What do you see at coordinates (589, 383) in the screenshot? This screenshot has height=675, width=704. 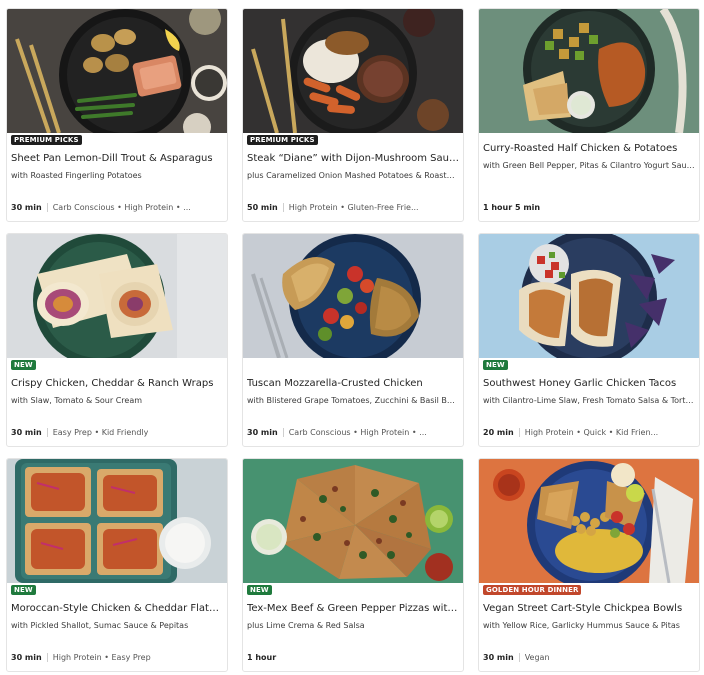 I see `recipe-title: Southwest Honey Garlic Chicken Tacos` at bounding box center [589, 383].